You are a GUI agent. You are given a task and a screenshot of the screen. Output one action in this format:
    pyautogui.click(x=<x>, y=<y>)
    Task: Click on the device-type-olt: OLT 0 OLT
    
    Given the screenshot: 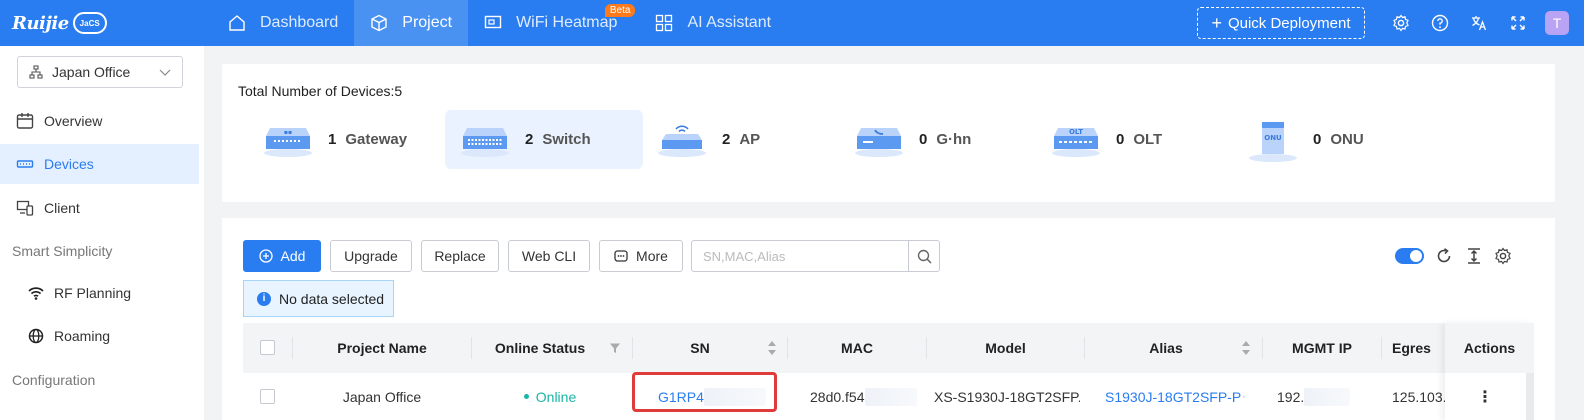 What is the action you would take?
    pyautogui.click(x=1135, y=139)
    